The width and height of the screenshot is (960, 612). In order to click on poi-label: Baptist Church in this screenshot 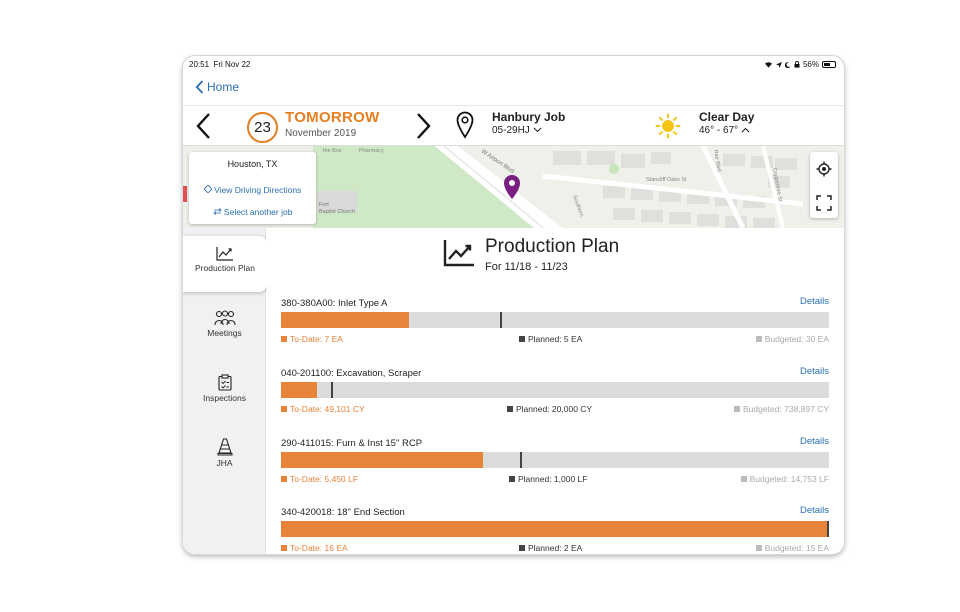, I will do `click(337, 212)`.